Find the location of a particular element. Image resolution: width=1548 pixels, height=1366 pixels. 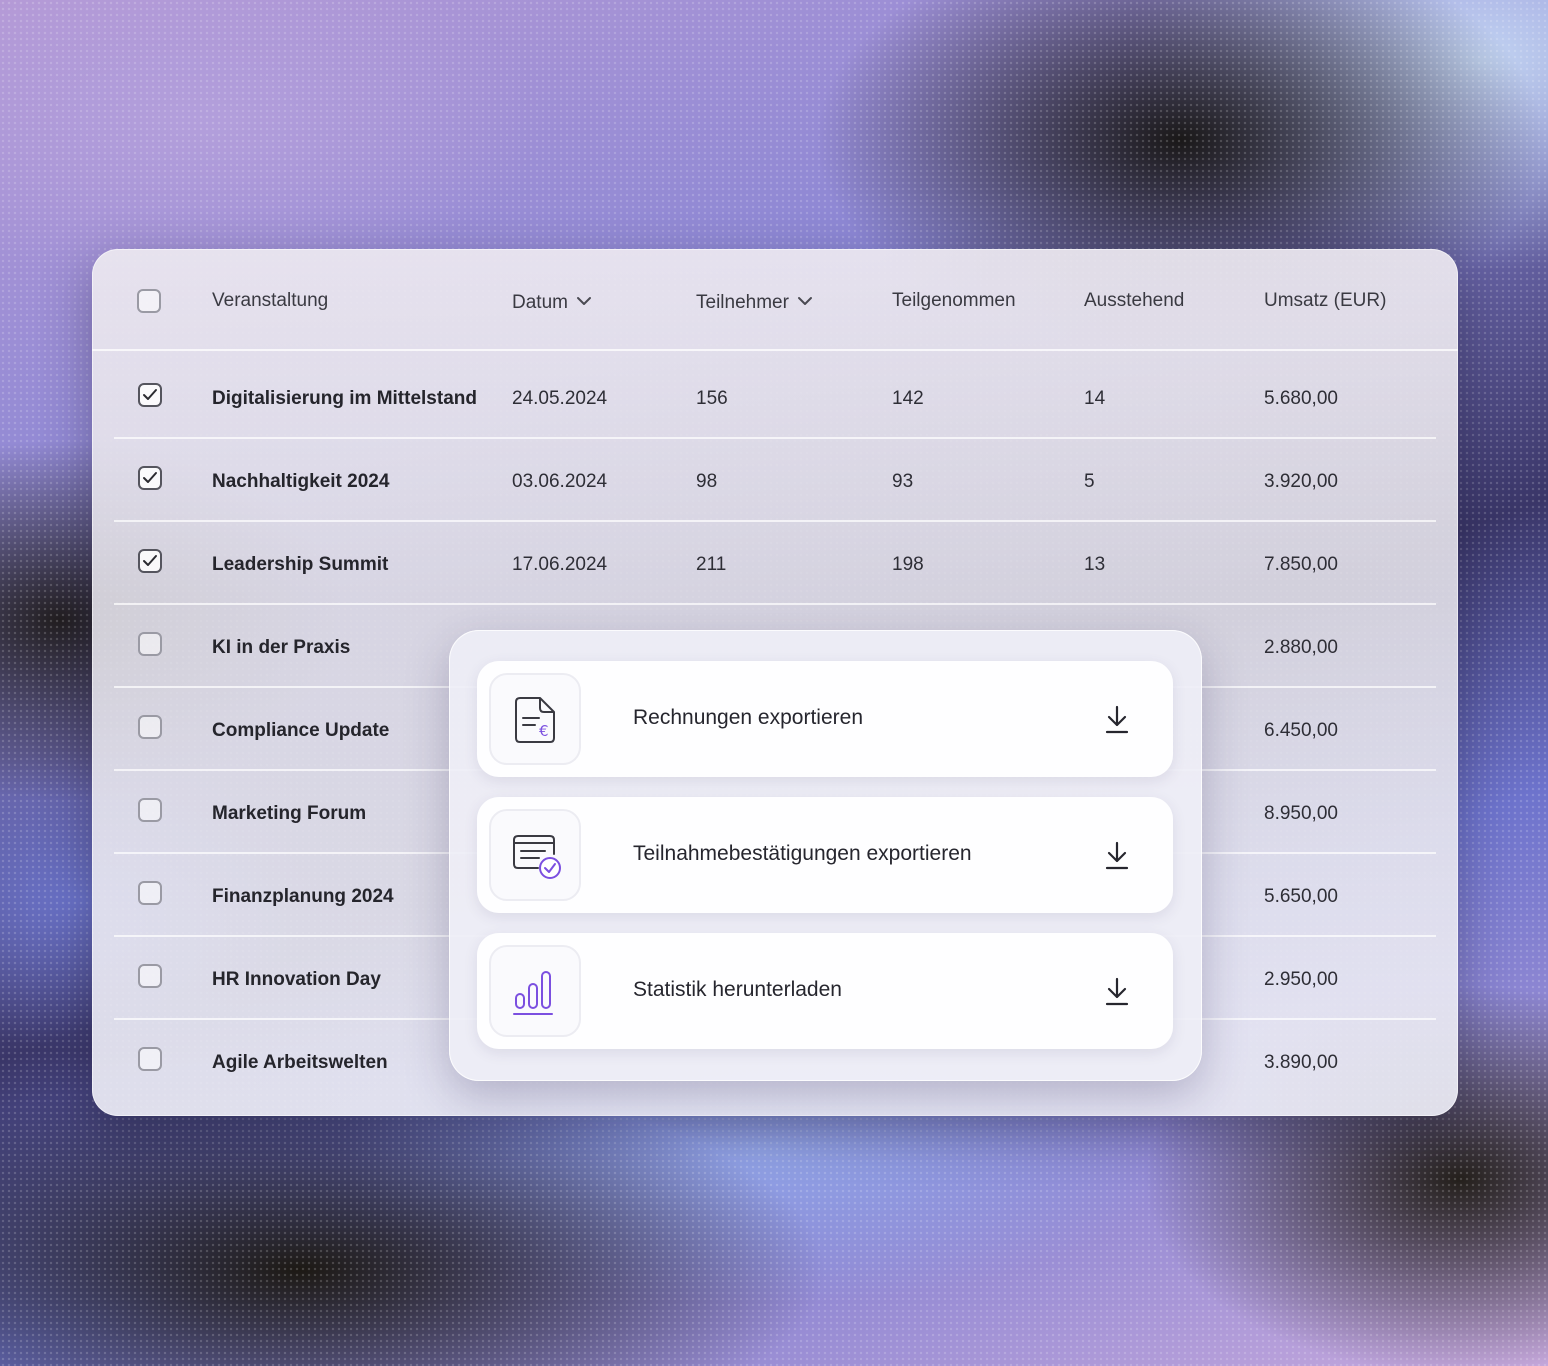

participants-count: 156 is located at coordinates (712, 398).